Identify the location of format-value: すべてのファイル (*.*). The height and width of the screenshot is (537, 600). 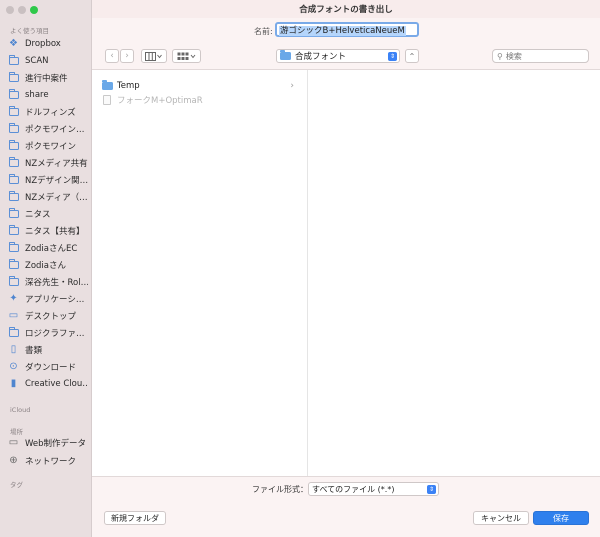
(353, 489).